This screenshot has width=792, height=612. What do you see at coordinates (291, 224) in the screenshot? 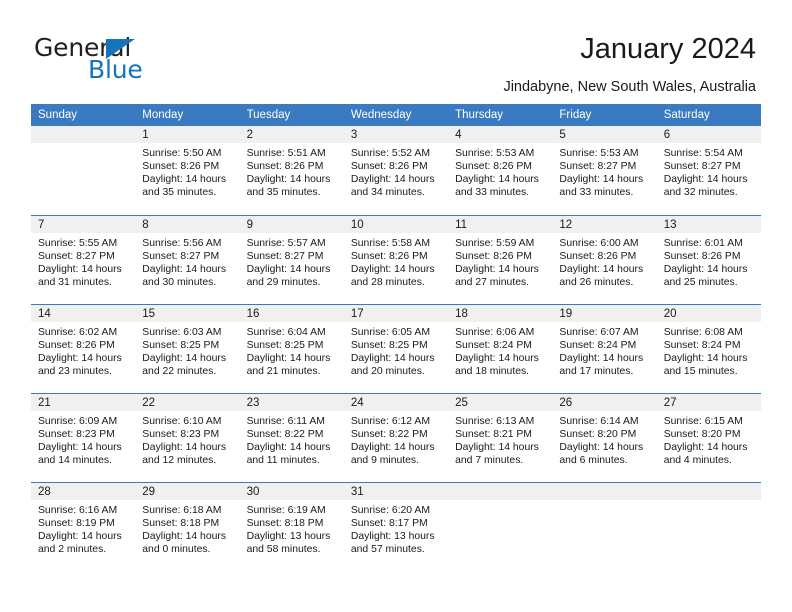
I see `day-number: 9` at bounding box center [291, 224].